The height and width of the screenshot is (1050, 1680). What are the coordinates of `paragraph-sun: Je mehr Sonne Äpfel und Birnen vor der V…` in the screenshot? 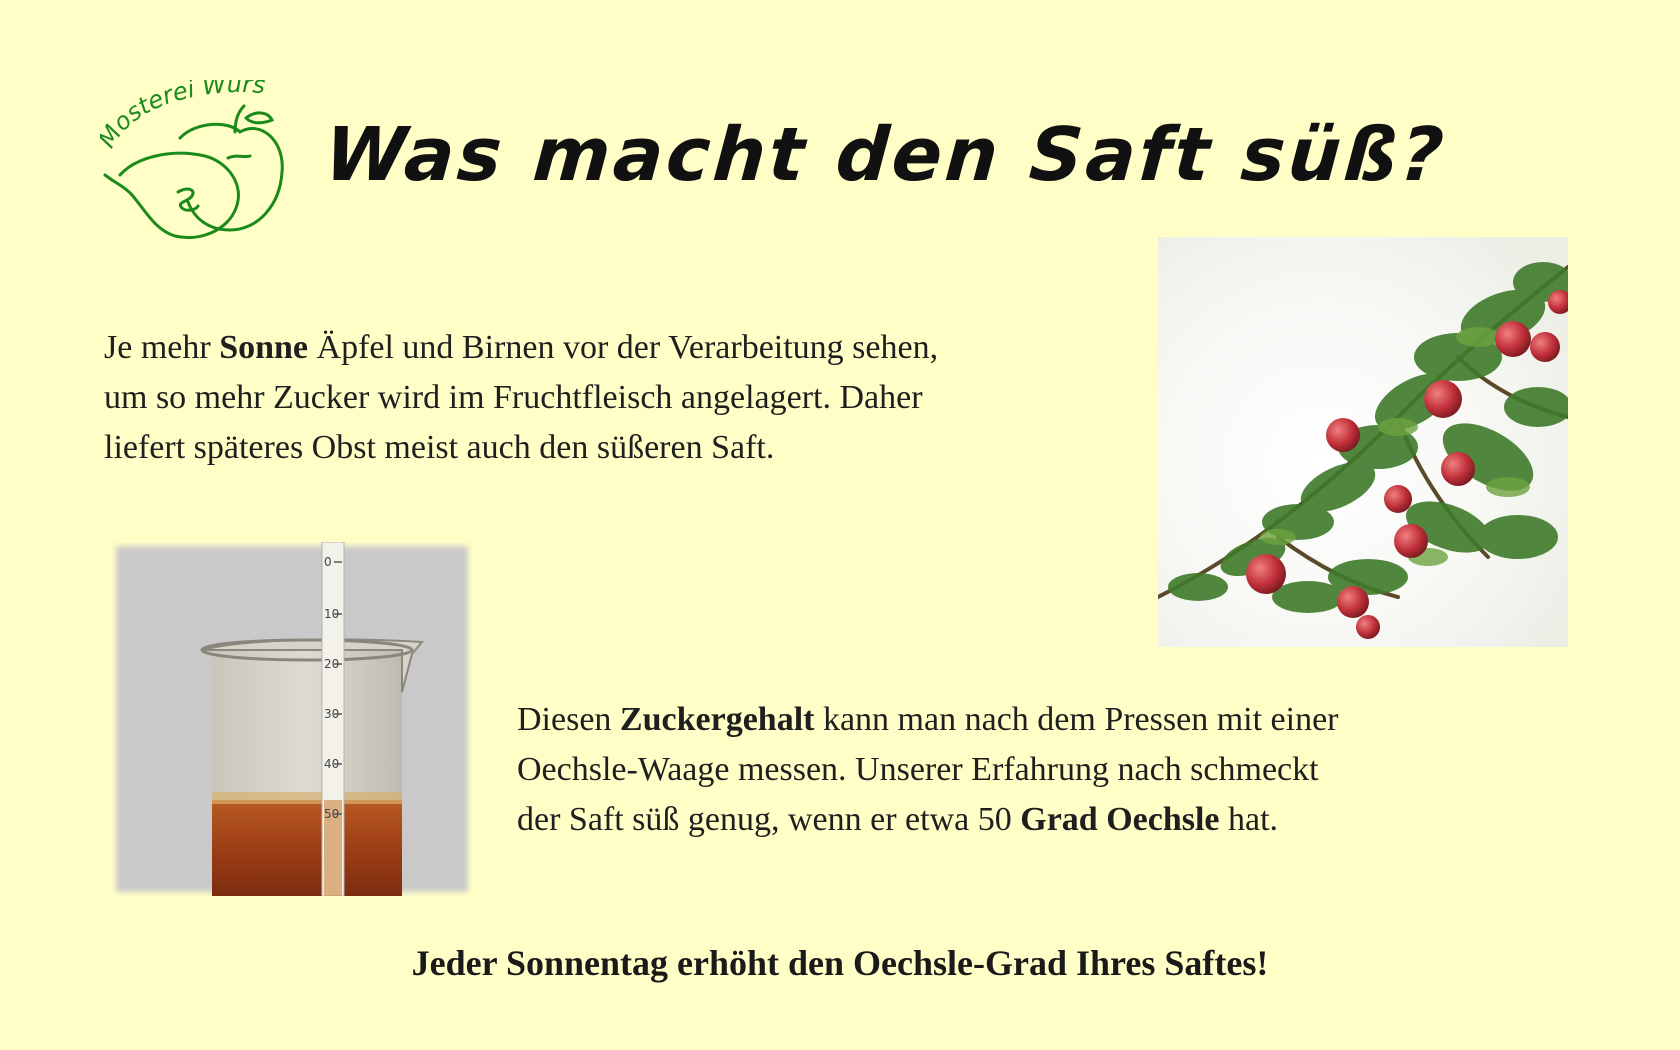 It's located at (624, 398).